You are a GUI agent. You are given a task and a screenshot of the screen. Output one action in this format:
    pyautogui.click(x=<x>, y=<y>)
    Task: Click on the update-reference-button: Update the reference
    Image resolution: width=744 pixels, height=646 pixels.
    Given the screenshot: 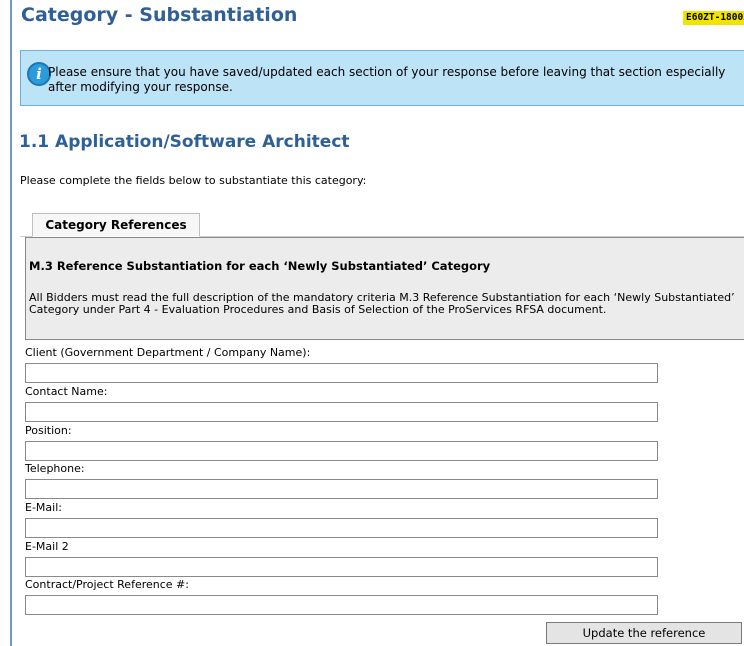 What is the action you would take?
    pyautogui.click(x=644, y=633)
    